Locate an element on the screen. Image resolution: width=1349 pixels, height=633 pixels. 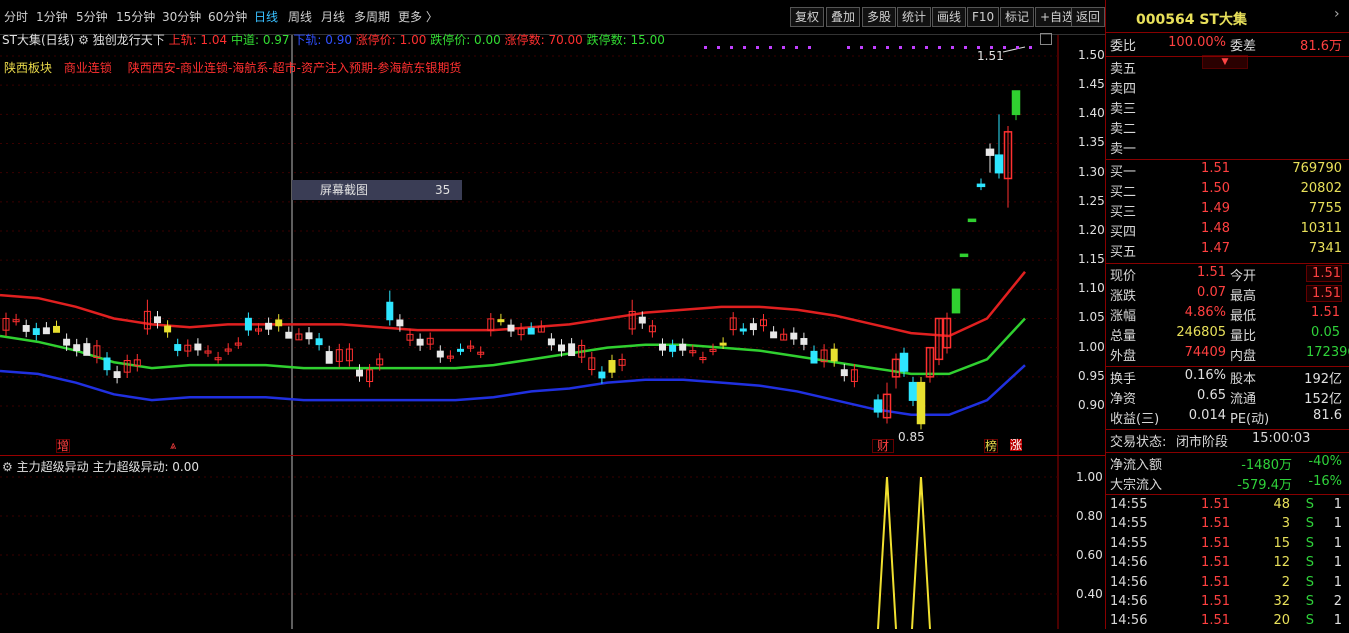
quote-label: 量比 is located at coordinates (1243, 336).